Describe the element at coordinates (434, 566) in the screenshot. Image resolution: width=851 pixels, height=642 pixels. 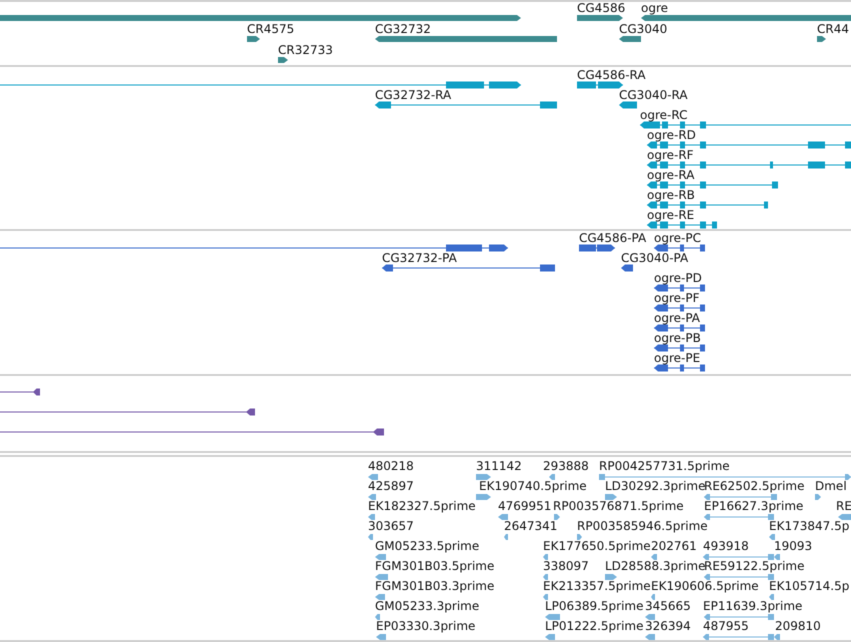
I see `feature-label: FGM301B03.5prime` at that location.